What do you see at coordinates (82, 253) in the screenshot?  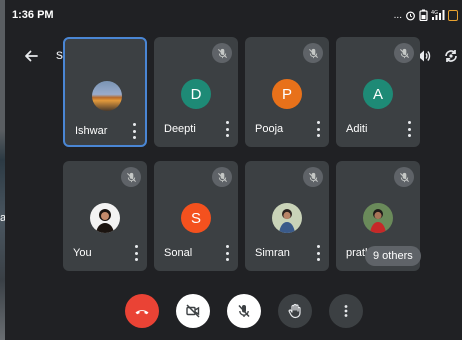 I see `participant-name: You` at bounding box center [82, 253].